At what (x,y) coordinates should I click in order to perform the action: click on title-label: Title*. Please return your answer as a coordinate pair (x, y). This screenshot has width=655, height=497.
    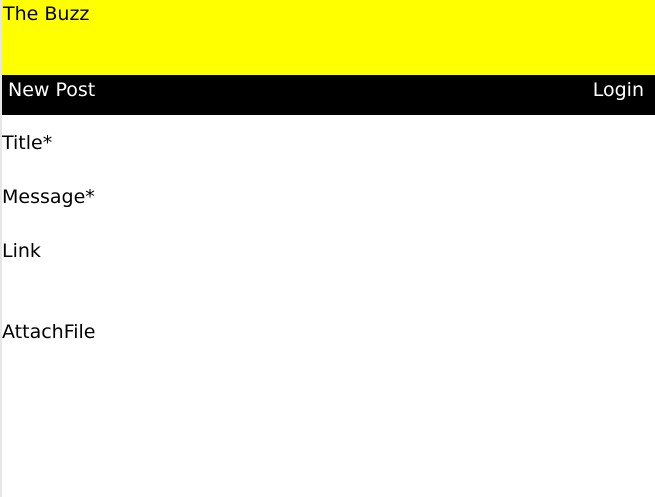
    Looking at the image, I should click on (27, 143).